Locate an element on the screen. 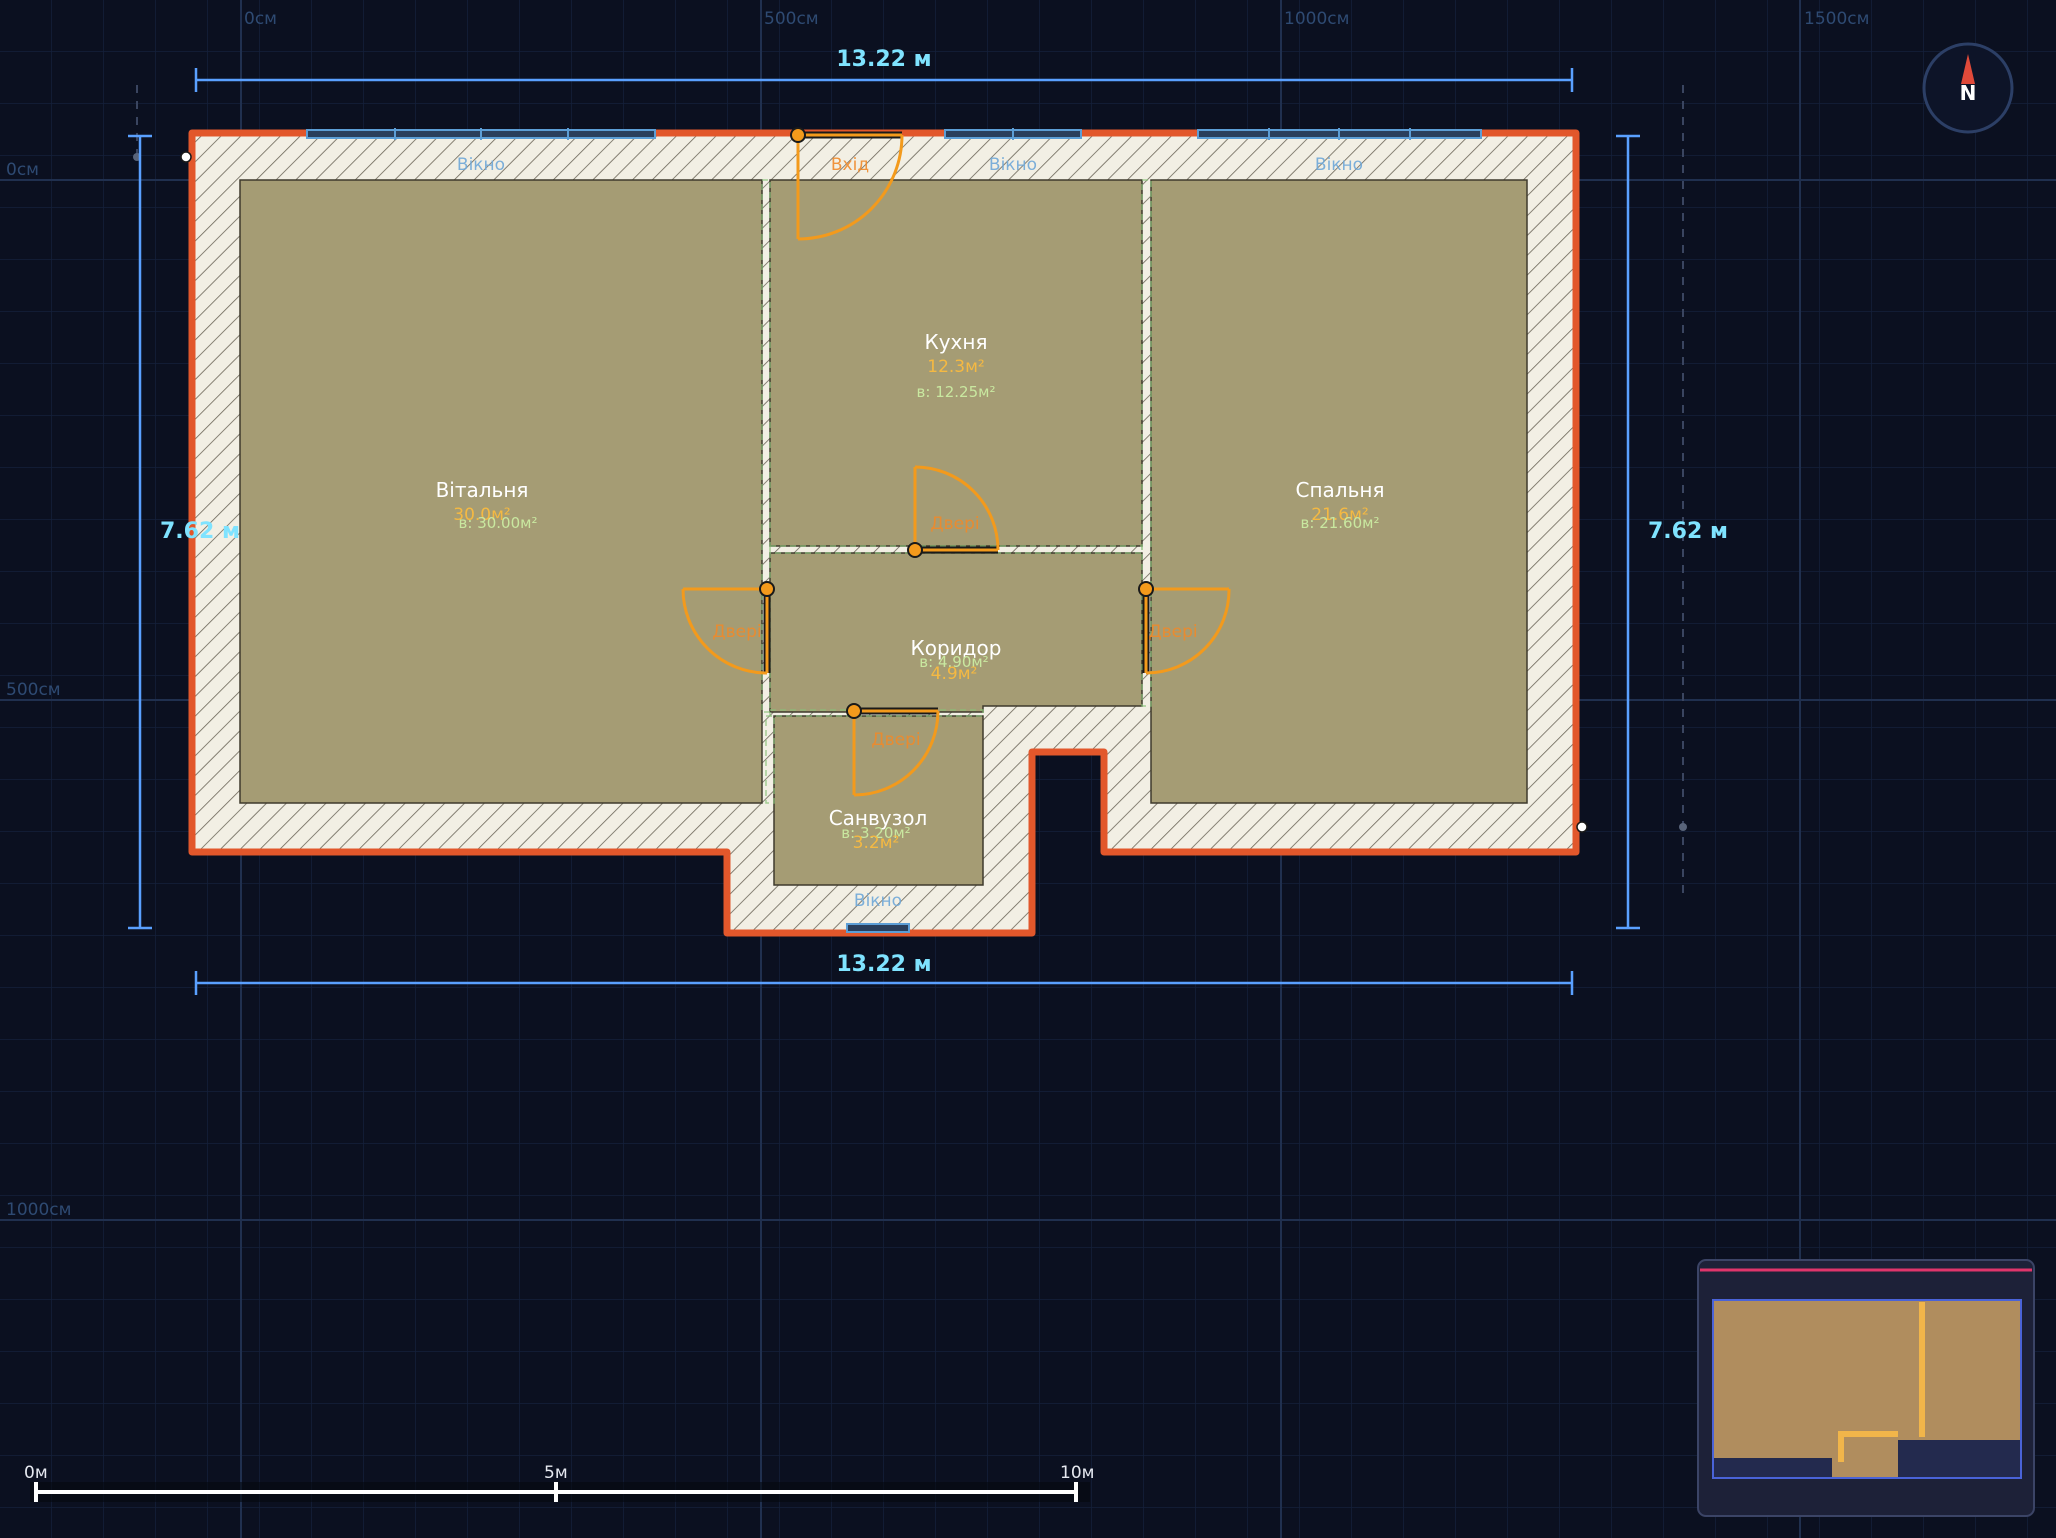 This screenshot has width=2056, height=1538. dimension-bottom-label: 13.22 м is located at coordinates (883, 964).